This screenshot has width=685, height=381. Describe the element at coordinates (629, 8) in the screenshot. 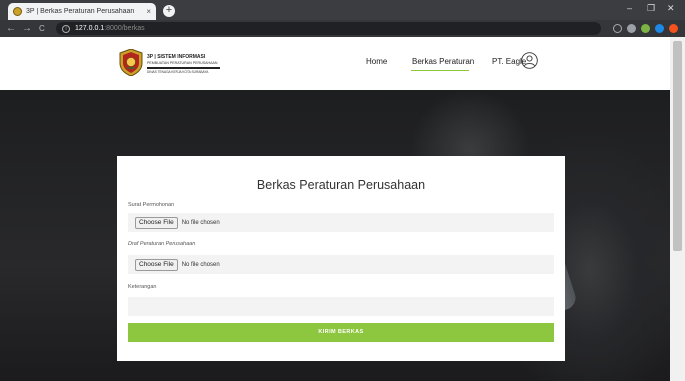

I see `minimize-icon: –` at that location.